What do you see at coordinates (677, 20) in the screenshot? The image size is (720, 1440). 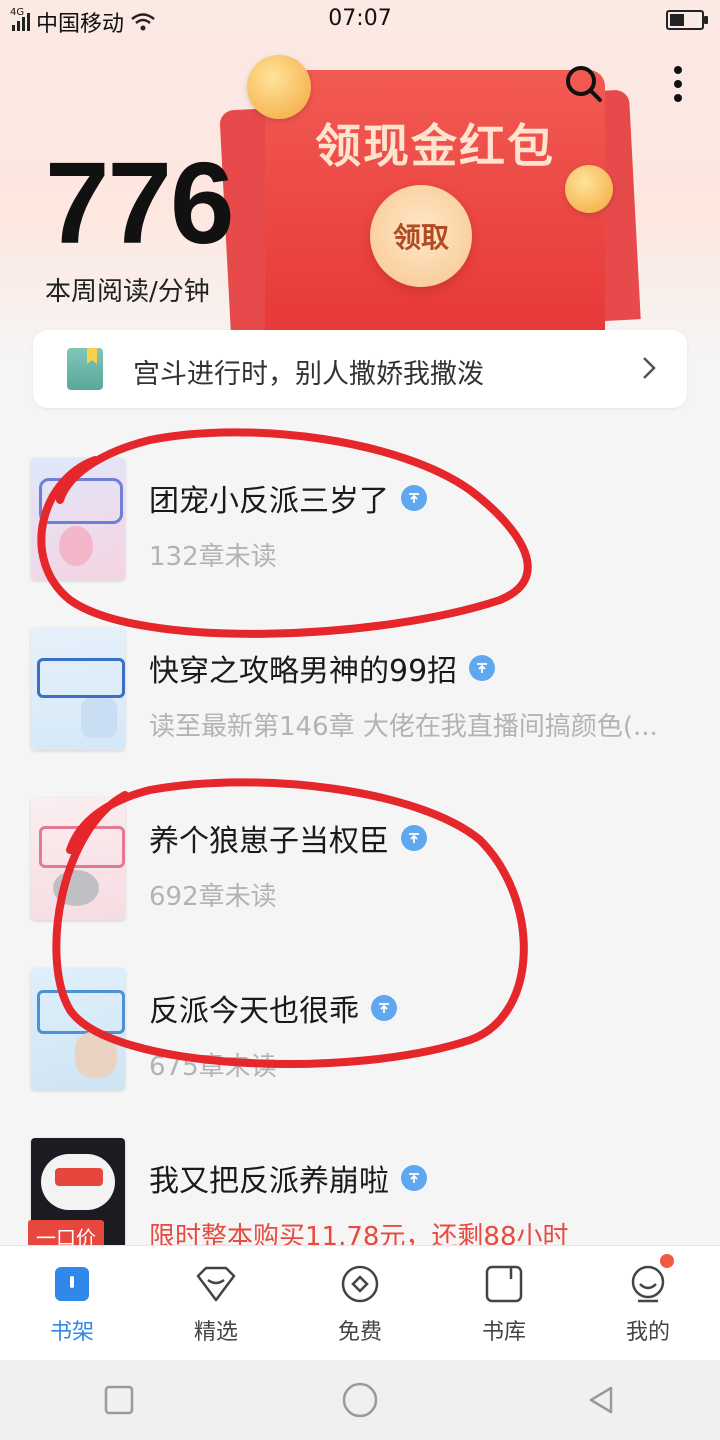 I see `battery-fill` at bounding box center [677, 20].